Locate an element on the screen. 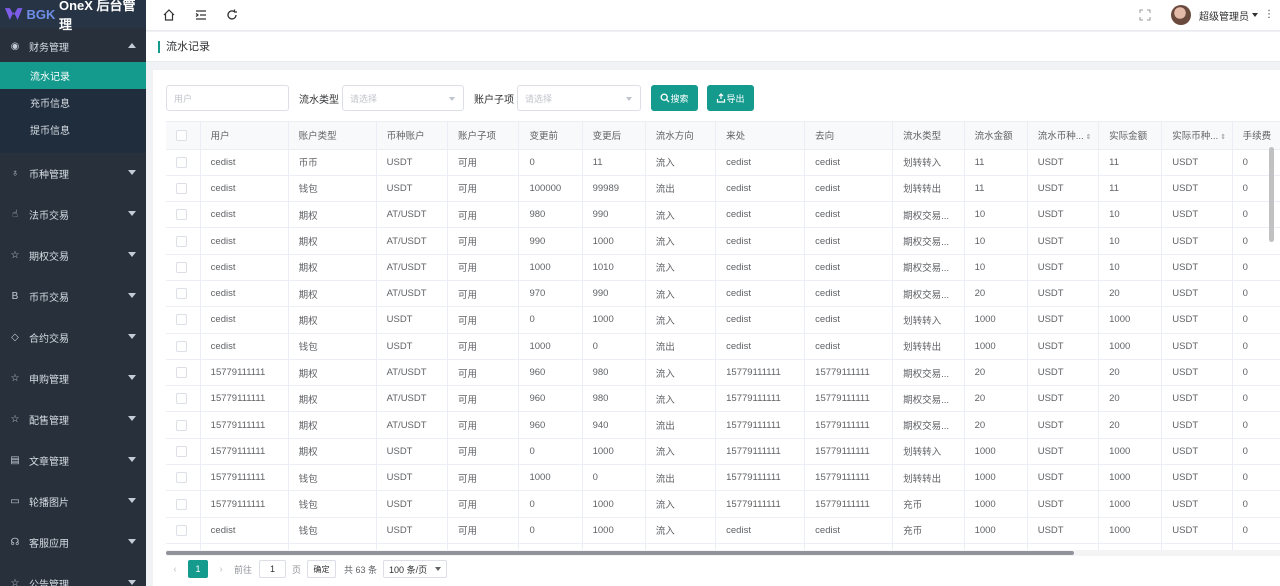 This screenshot has height=586, width=1280. logo-mark-icon is located at coordinates (13, 14).